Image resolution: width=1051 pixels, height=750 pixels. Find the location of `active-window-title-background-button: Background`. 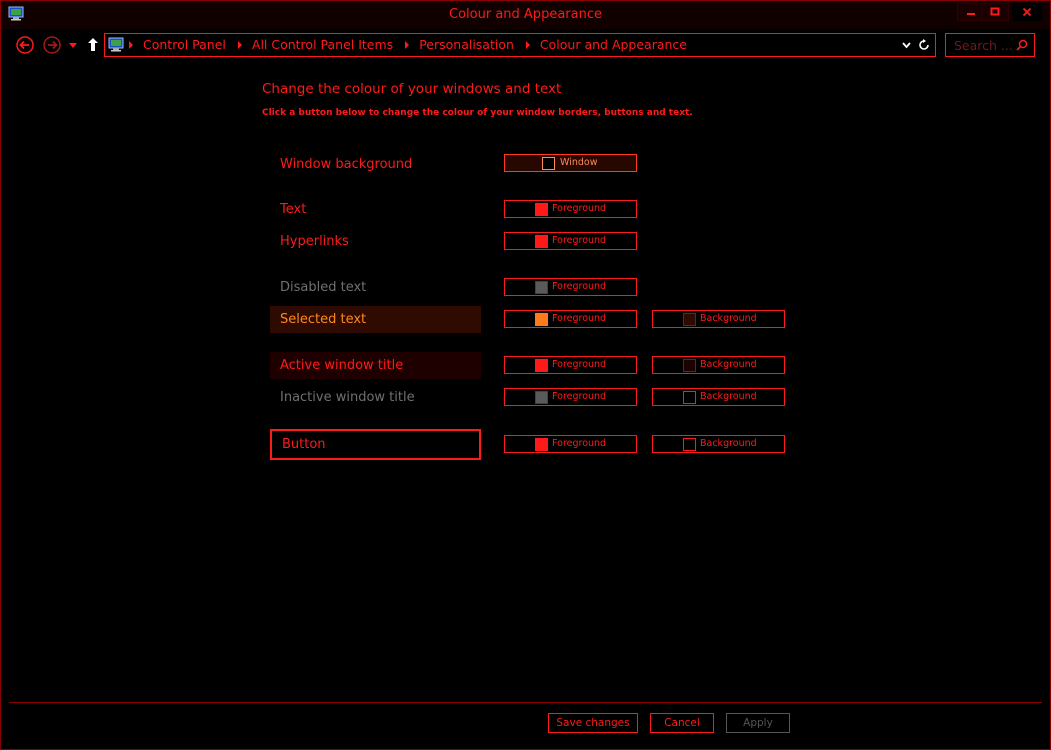

active-window-title-background-button: Background is located at coordinates (718, 365).